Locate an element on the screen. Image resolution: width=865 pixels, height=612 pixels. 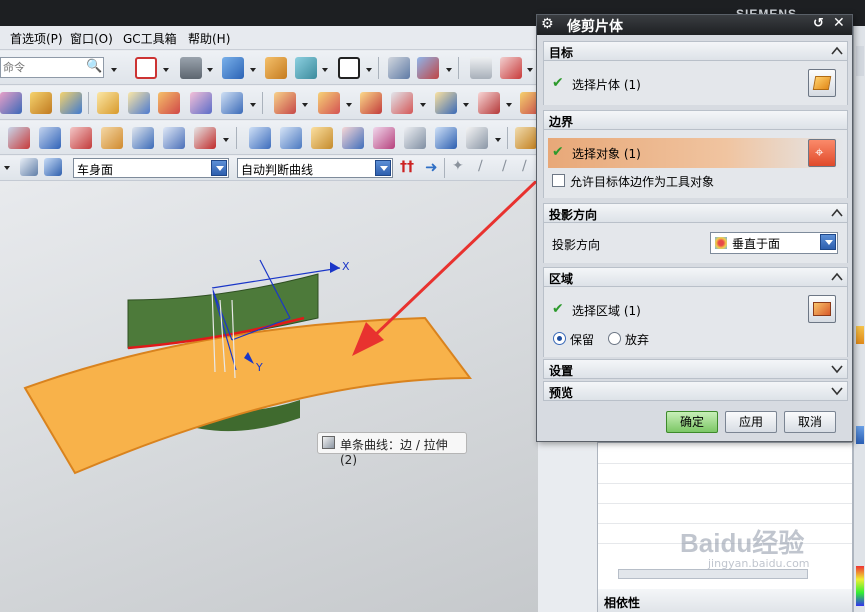
studio-surface-icon is located at coordinates (322, 138).